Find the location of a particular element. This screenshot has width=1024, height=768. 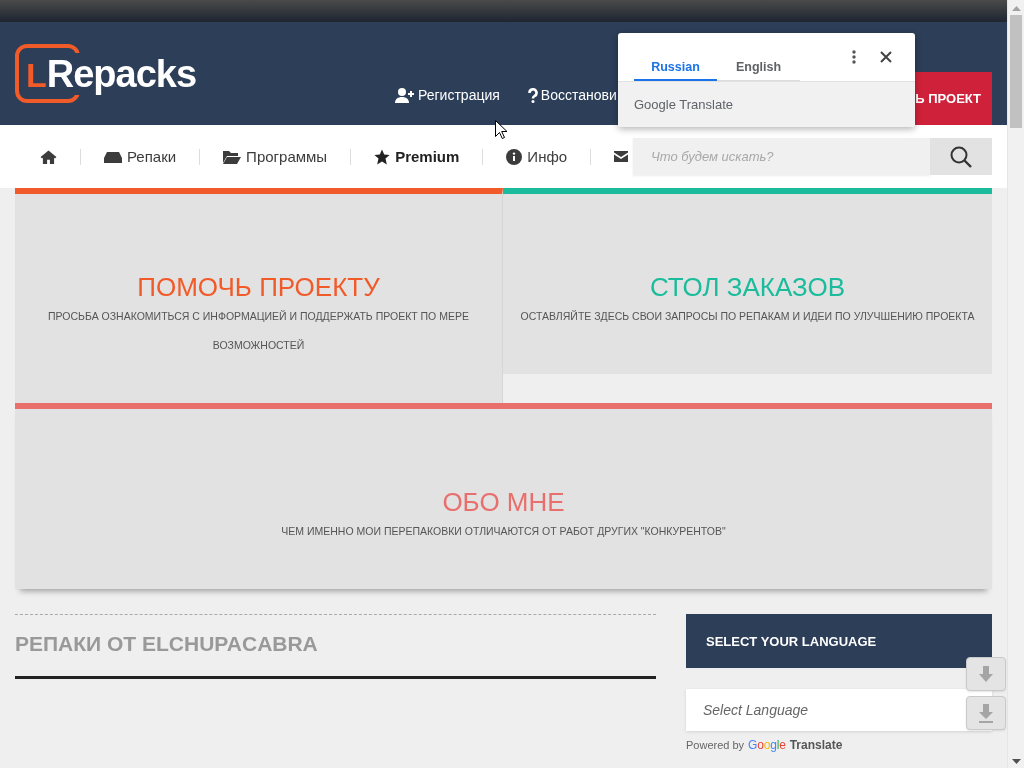

question-mark-icon is located at coordinates (532, 95).